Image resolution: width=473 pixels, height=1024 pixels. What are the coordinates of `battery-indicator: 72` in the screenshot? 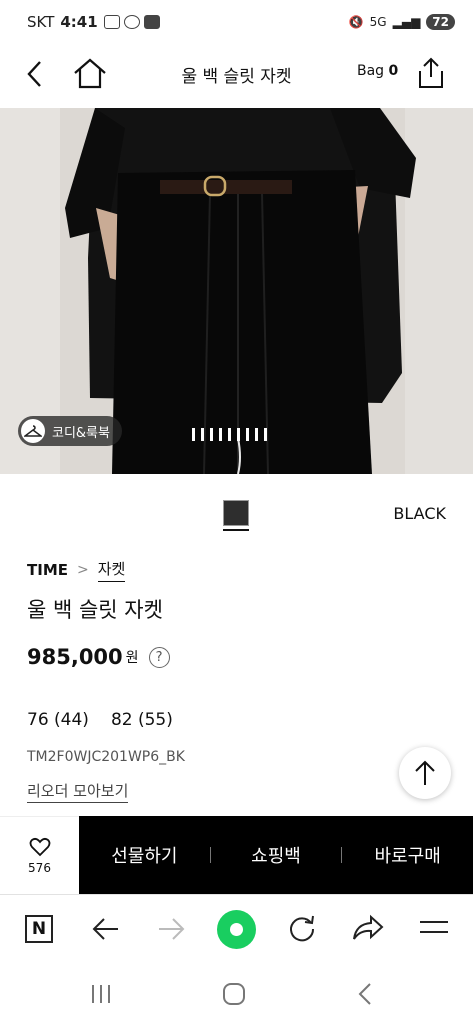 It's located at (440, 22).